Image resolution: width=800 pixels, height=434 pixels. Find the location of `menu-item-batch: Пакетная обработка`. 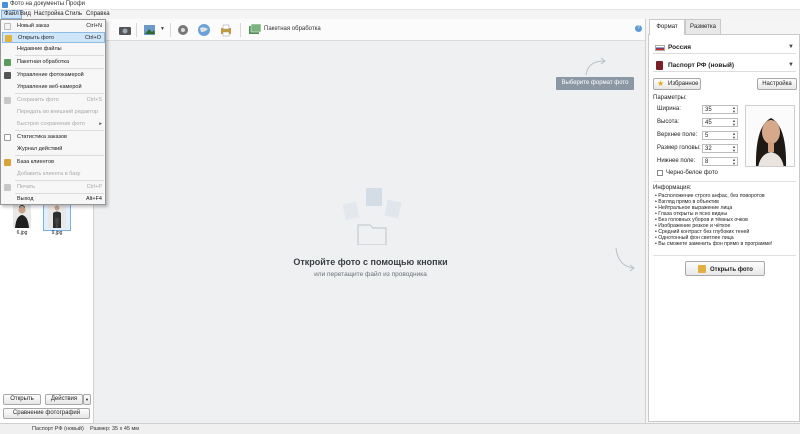

menu-item-batch: Пакетная обработка is located at coordinates (53, 62).